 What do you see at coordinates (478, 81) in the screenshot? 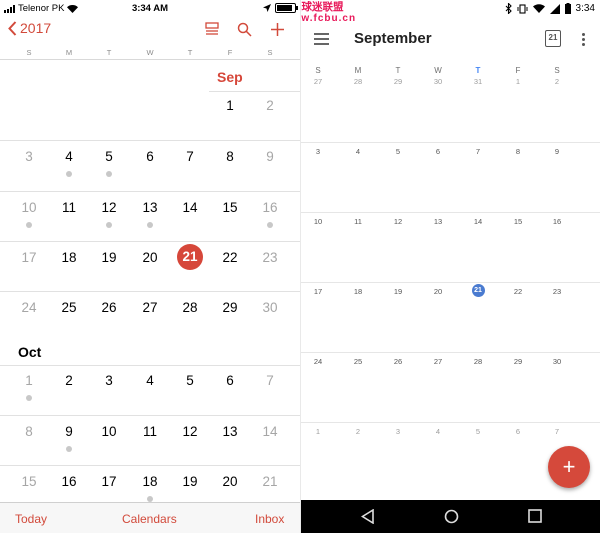
I see `day-cell: 31` at bounding box center [478, 81].